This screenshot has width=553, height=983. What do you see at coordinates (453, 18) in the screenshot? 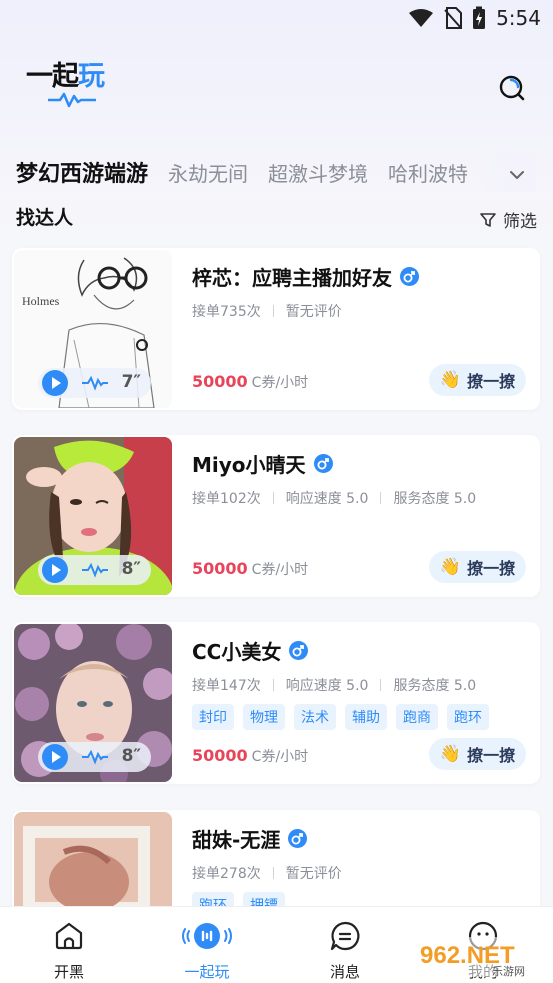
I see `no-sim-icon` at bounding box center [453, 18].